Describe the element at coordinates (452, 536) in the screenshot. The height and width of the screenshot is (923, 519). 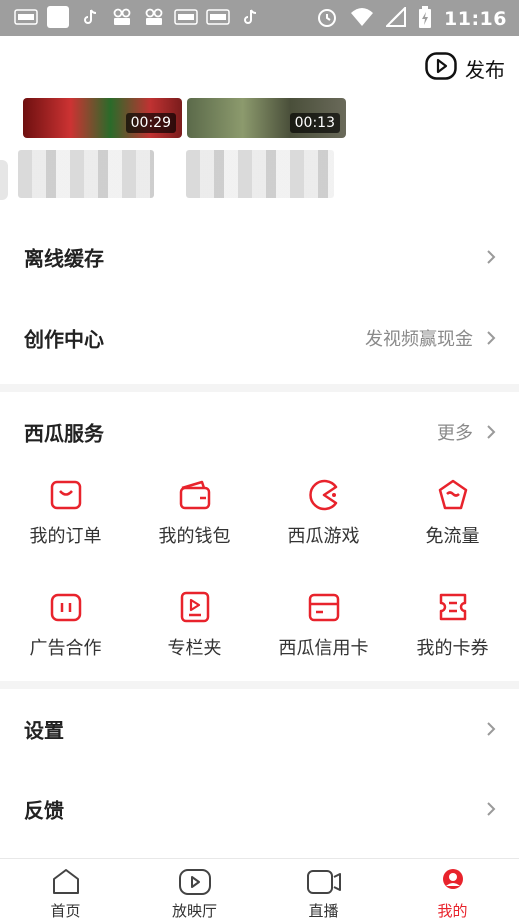
I see `service-label: 免流量` at that location.